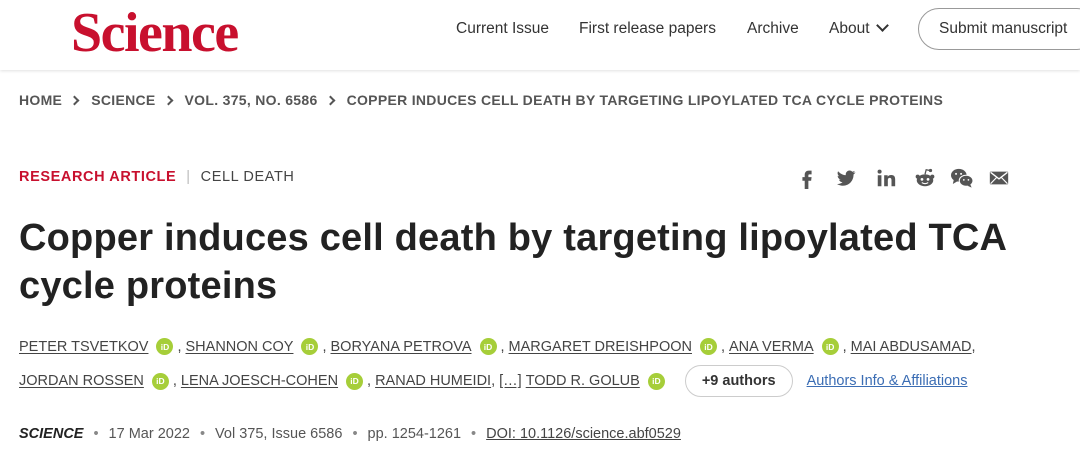 This screenshot has height=453, width=1080. What do you see at coordinates (911, 347) in the screenshot?
I see `author-name: MAI ABDUSAMAD` at bounding box center [911, 347].